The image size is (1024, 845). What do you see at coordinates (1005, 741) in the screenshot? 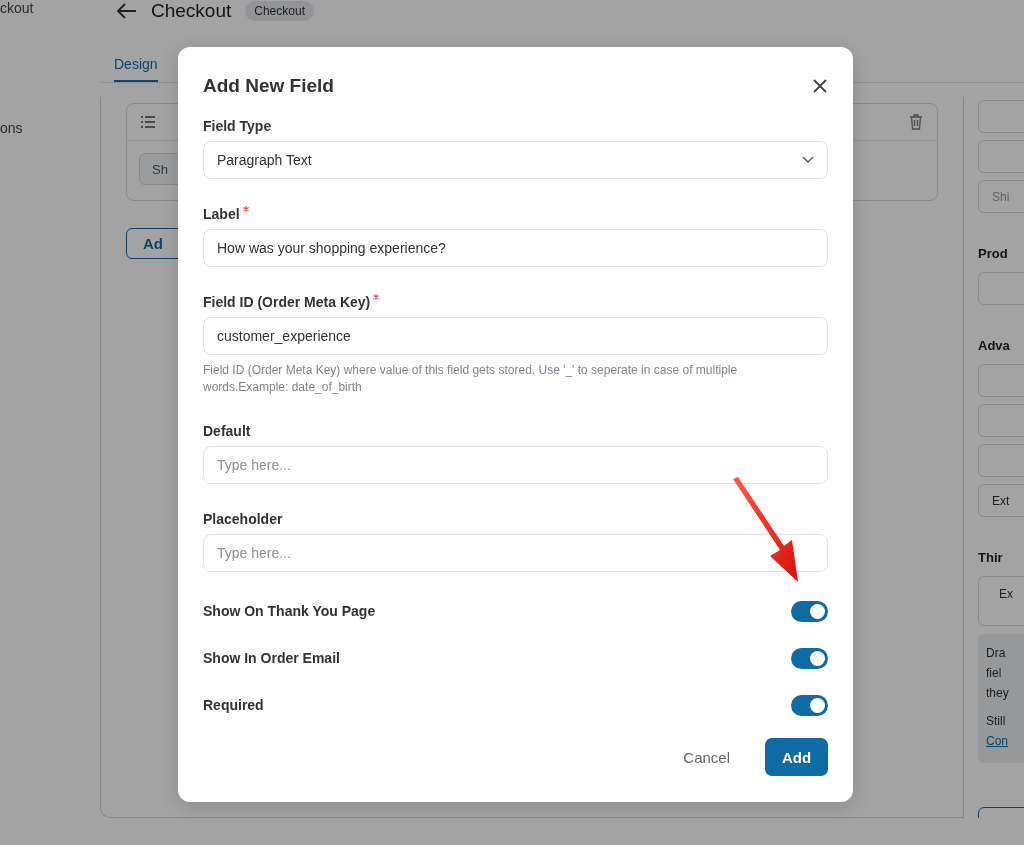
I see `contact-link: Con` at bounding box center [1005, 741].